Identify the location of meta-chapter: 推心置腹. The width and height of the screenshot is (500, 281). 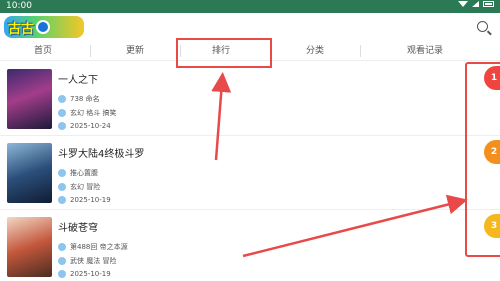
(78, 173).